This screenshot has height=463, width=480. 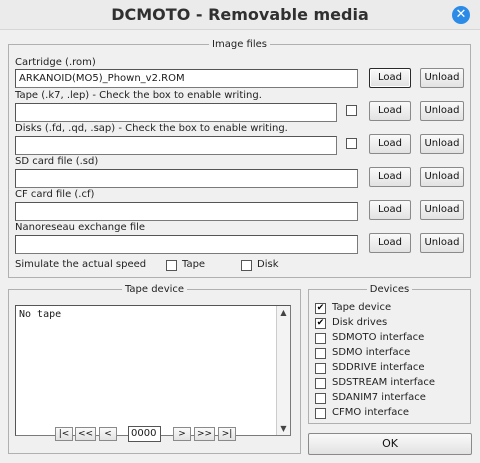 What do you see at coordinates (379, 397) in the screenshot?
I see `device-sdanim7-label: SDANIM7 interface` at bounding box center [379, 397].